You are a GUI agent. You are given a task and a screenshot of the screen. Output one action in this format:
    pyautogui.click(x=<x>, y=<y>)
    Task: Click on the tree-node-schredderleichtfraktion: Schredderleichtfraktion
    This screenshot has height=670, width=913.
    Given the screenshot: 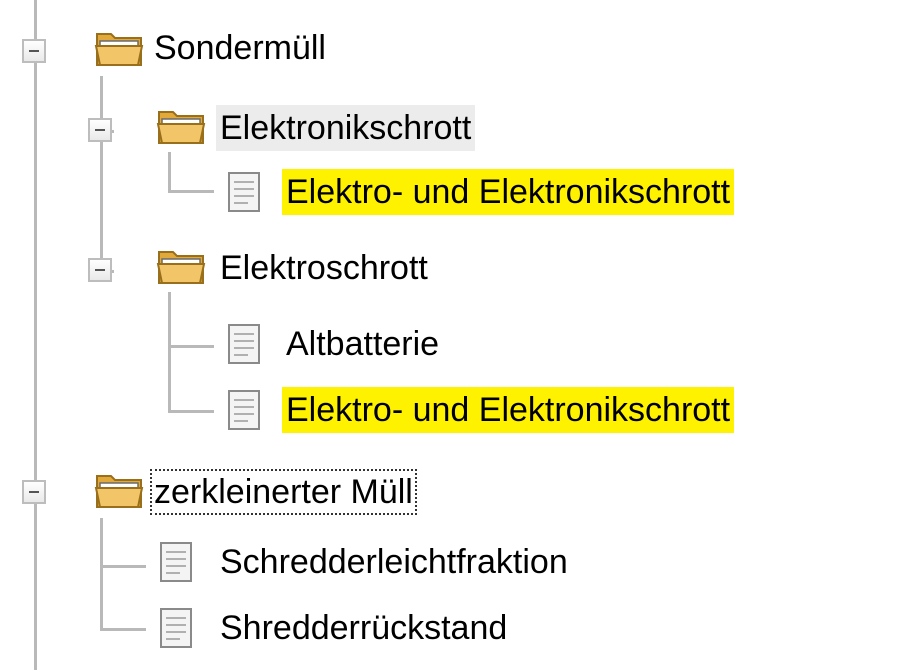 What is the action you would take?
    pyautogui.click(x=394, y=562)
    